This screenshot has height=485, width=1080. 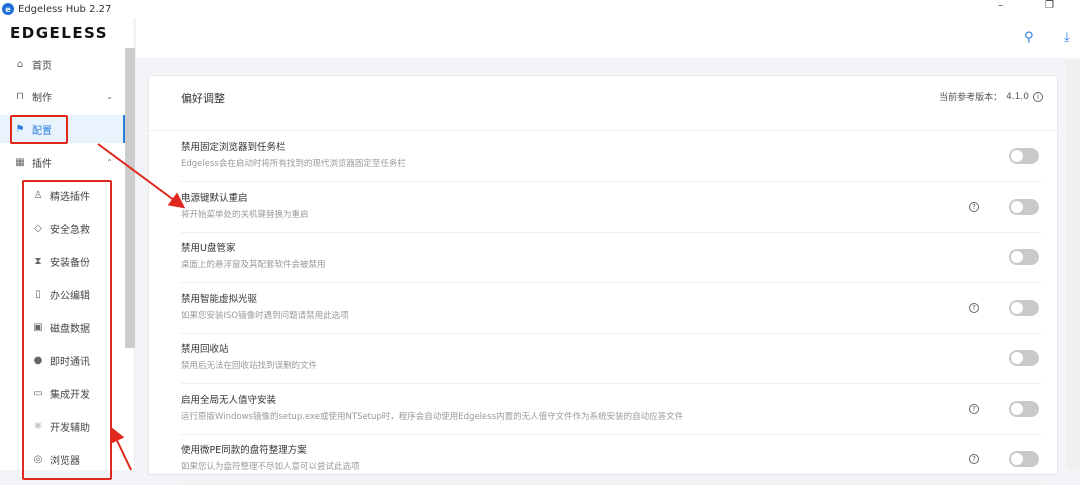 I want to click on annotation-arrows, so click(x=141, y=306).